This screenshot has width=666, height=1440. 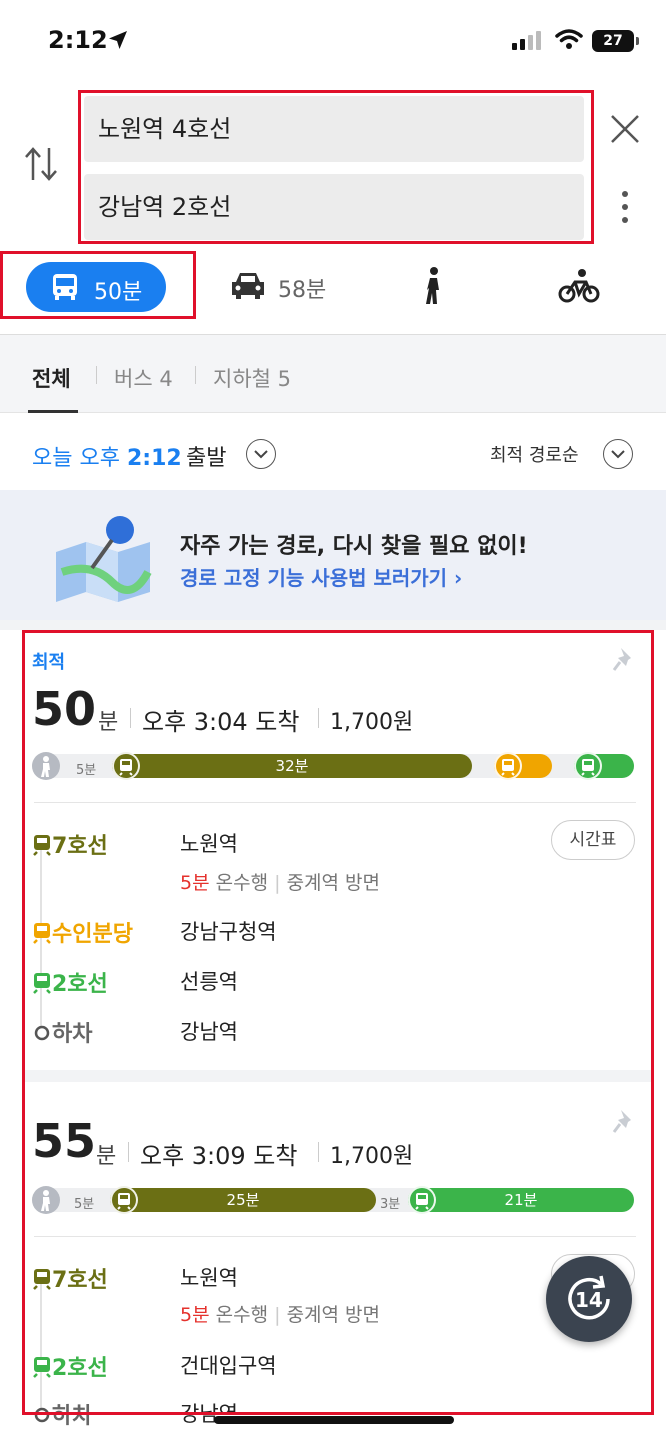 I want to click on tab-subway: 지하철 5, so click(x=252, y=378).